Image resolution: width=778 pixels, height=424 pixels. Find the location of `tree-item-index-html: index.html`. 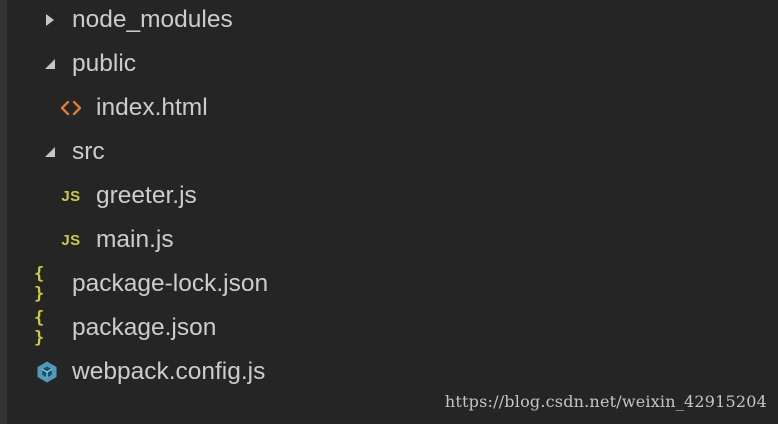

tree-item-index-html: index.html is located at coordinates (392, 110).